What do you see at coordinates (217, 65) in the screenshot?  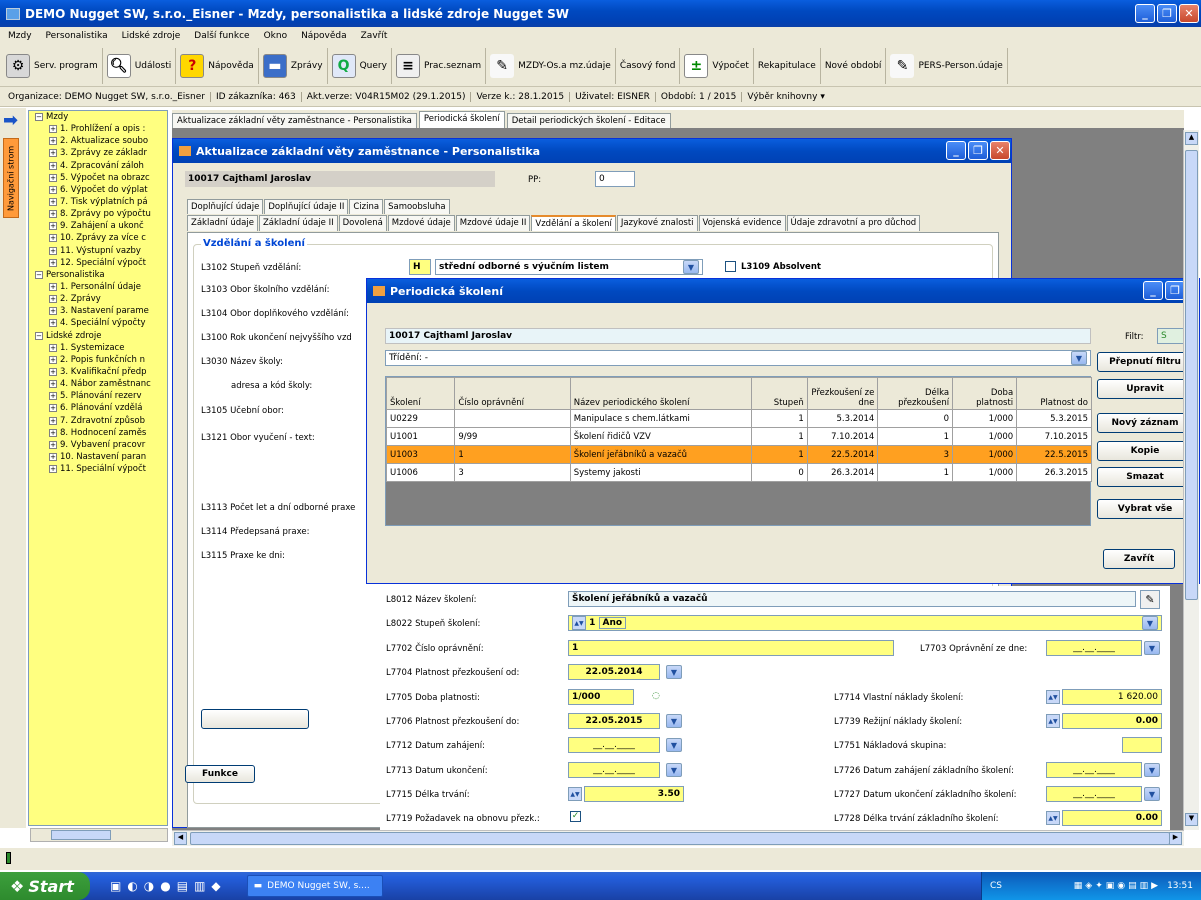 I see `napoveda-button: ? Nápověda` at bounding box center [217, 65].